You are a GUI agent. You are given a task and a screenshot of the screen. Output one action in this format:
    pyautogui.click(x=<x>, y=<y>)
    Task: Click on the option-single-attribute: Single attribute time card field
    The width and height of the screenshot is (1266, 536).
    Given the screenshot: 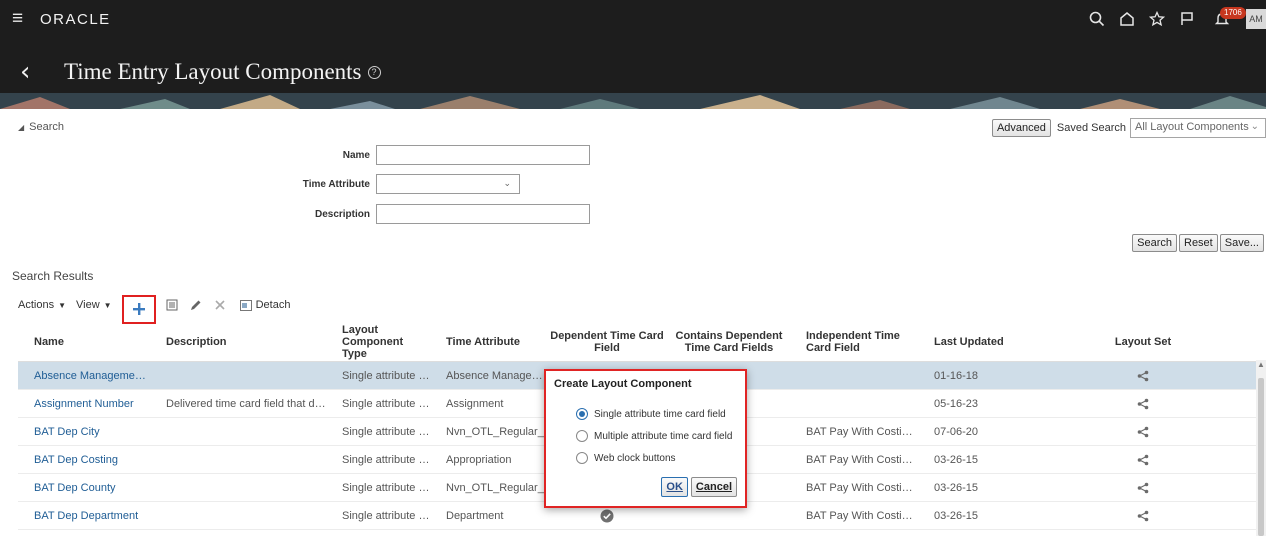 What is the action you would take?
    pyautogui.click(x=651, y=414)
    